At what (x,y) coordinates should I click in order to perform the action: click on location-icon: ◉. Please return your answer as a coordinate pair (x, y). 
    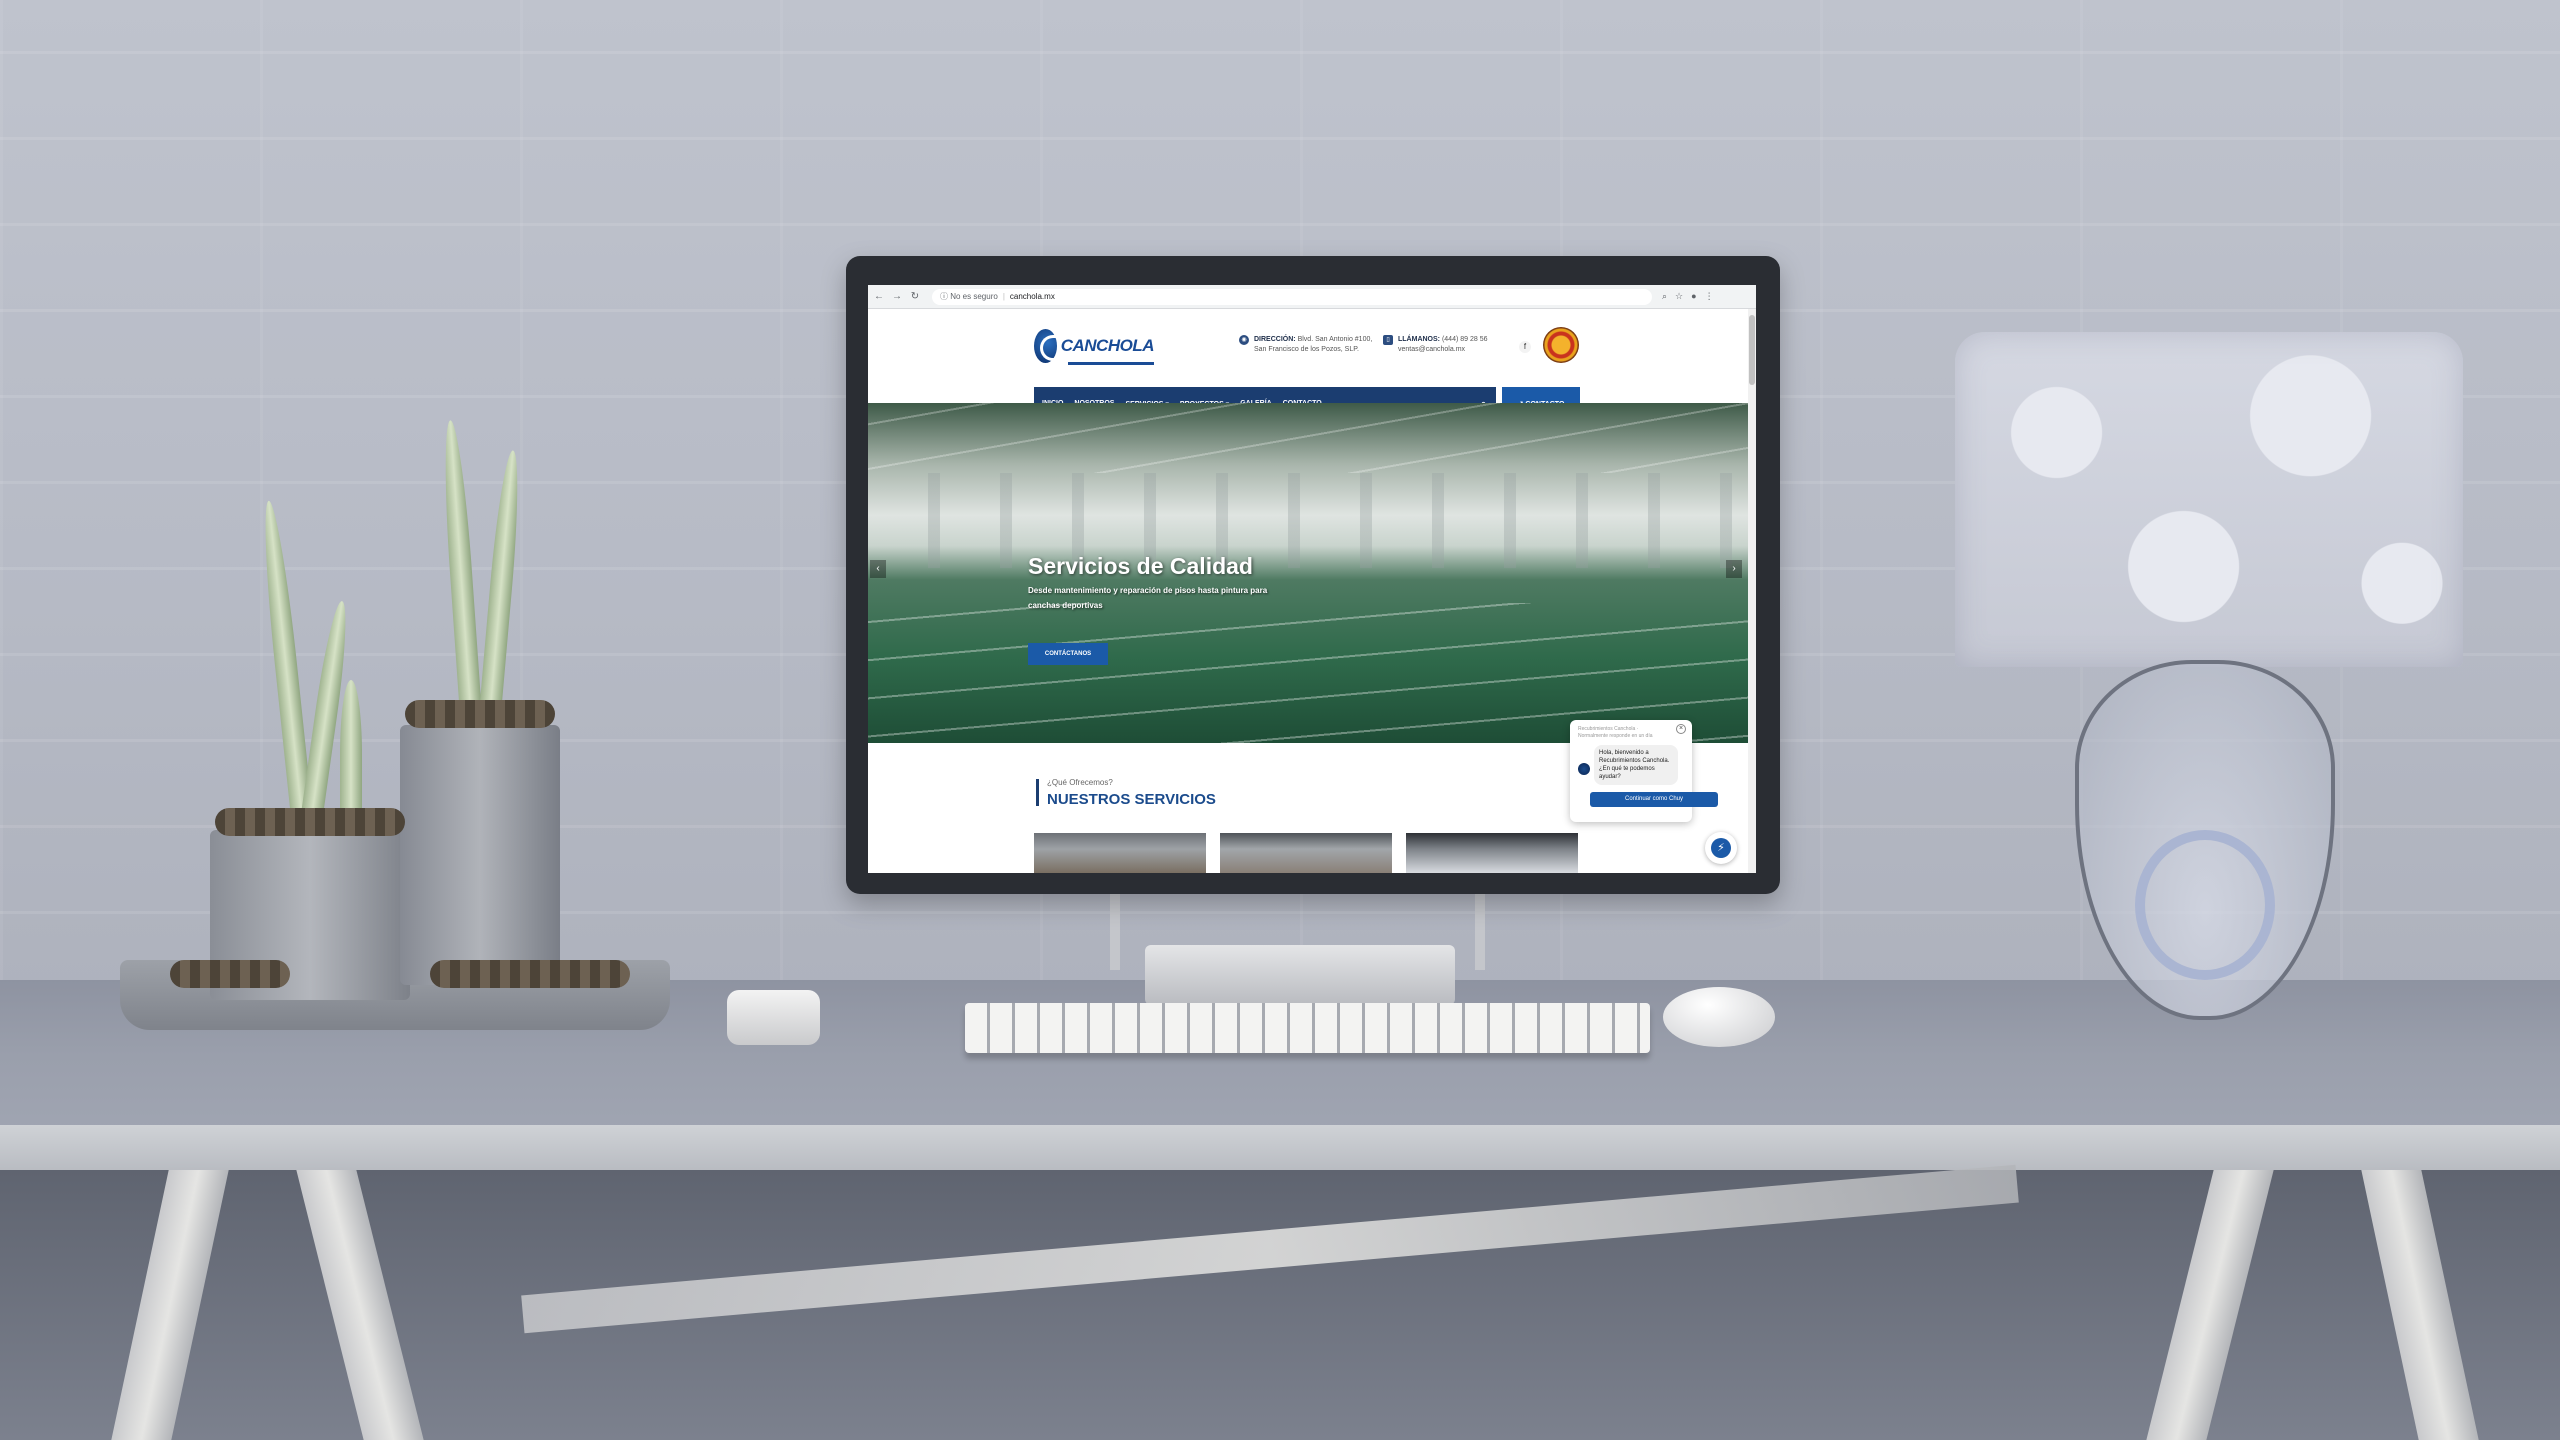
    Looking at the image, I should click on (1244, 340).